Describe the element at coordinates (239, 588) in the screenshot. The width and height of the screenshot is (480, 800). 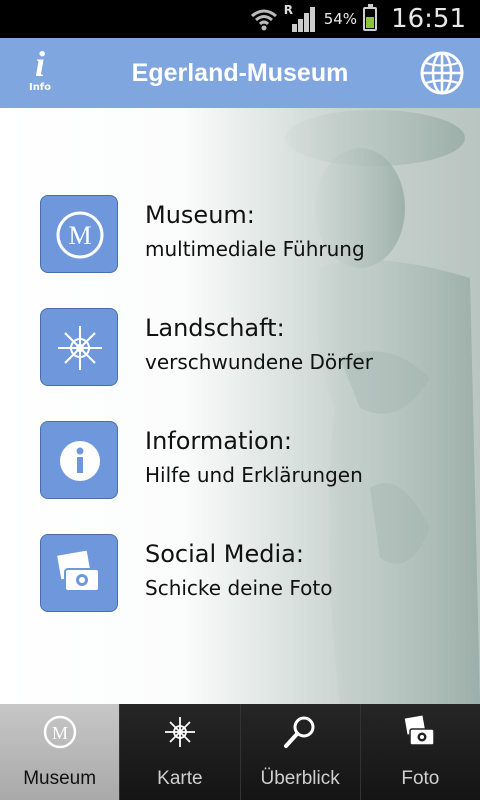
I see `menu-item-subtitle: Schicke deine Foto` at that location.